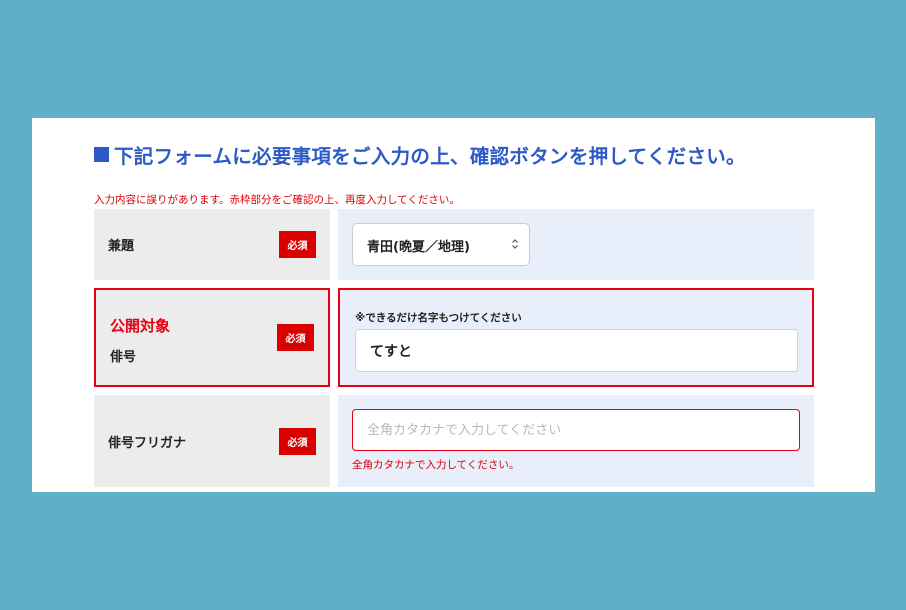 This screenshot has width=906, height=610. I want to click on furigana-input, so click(576, 430).